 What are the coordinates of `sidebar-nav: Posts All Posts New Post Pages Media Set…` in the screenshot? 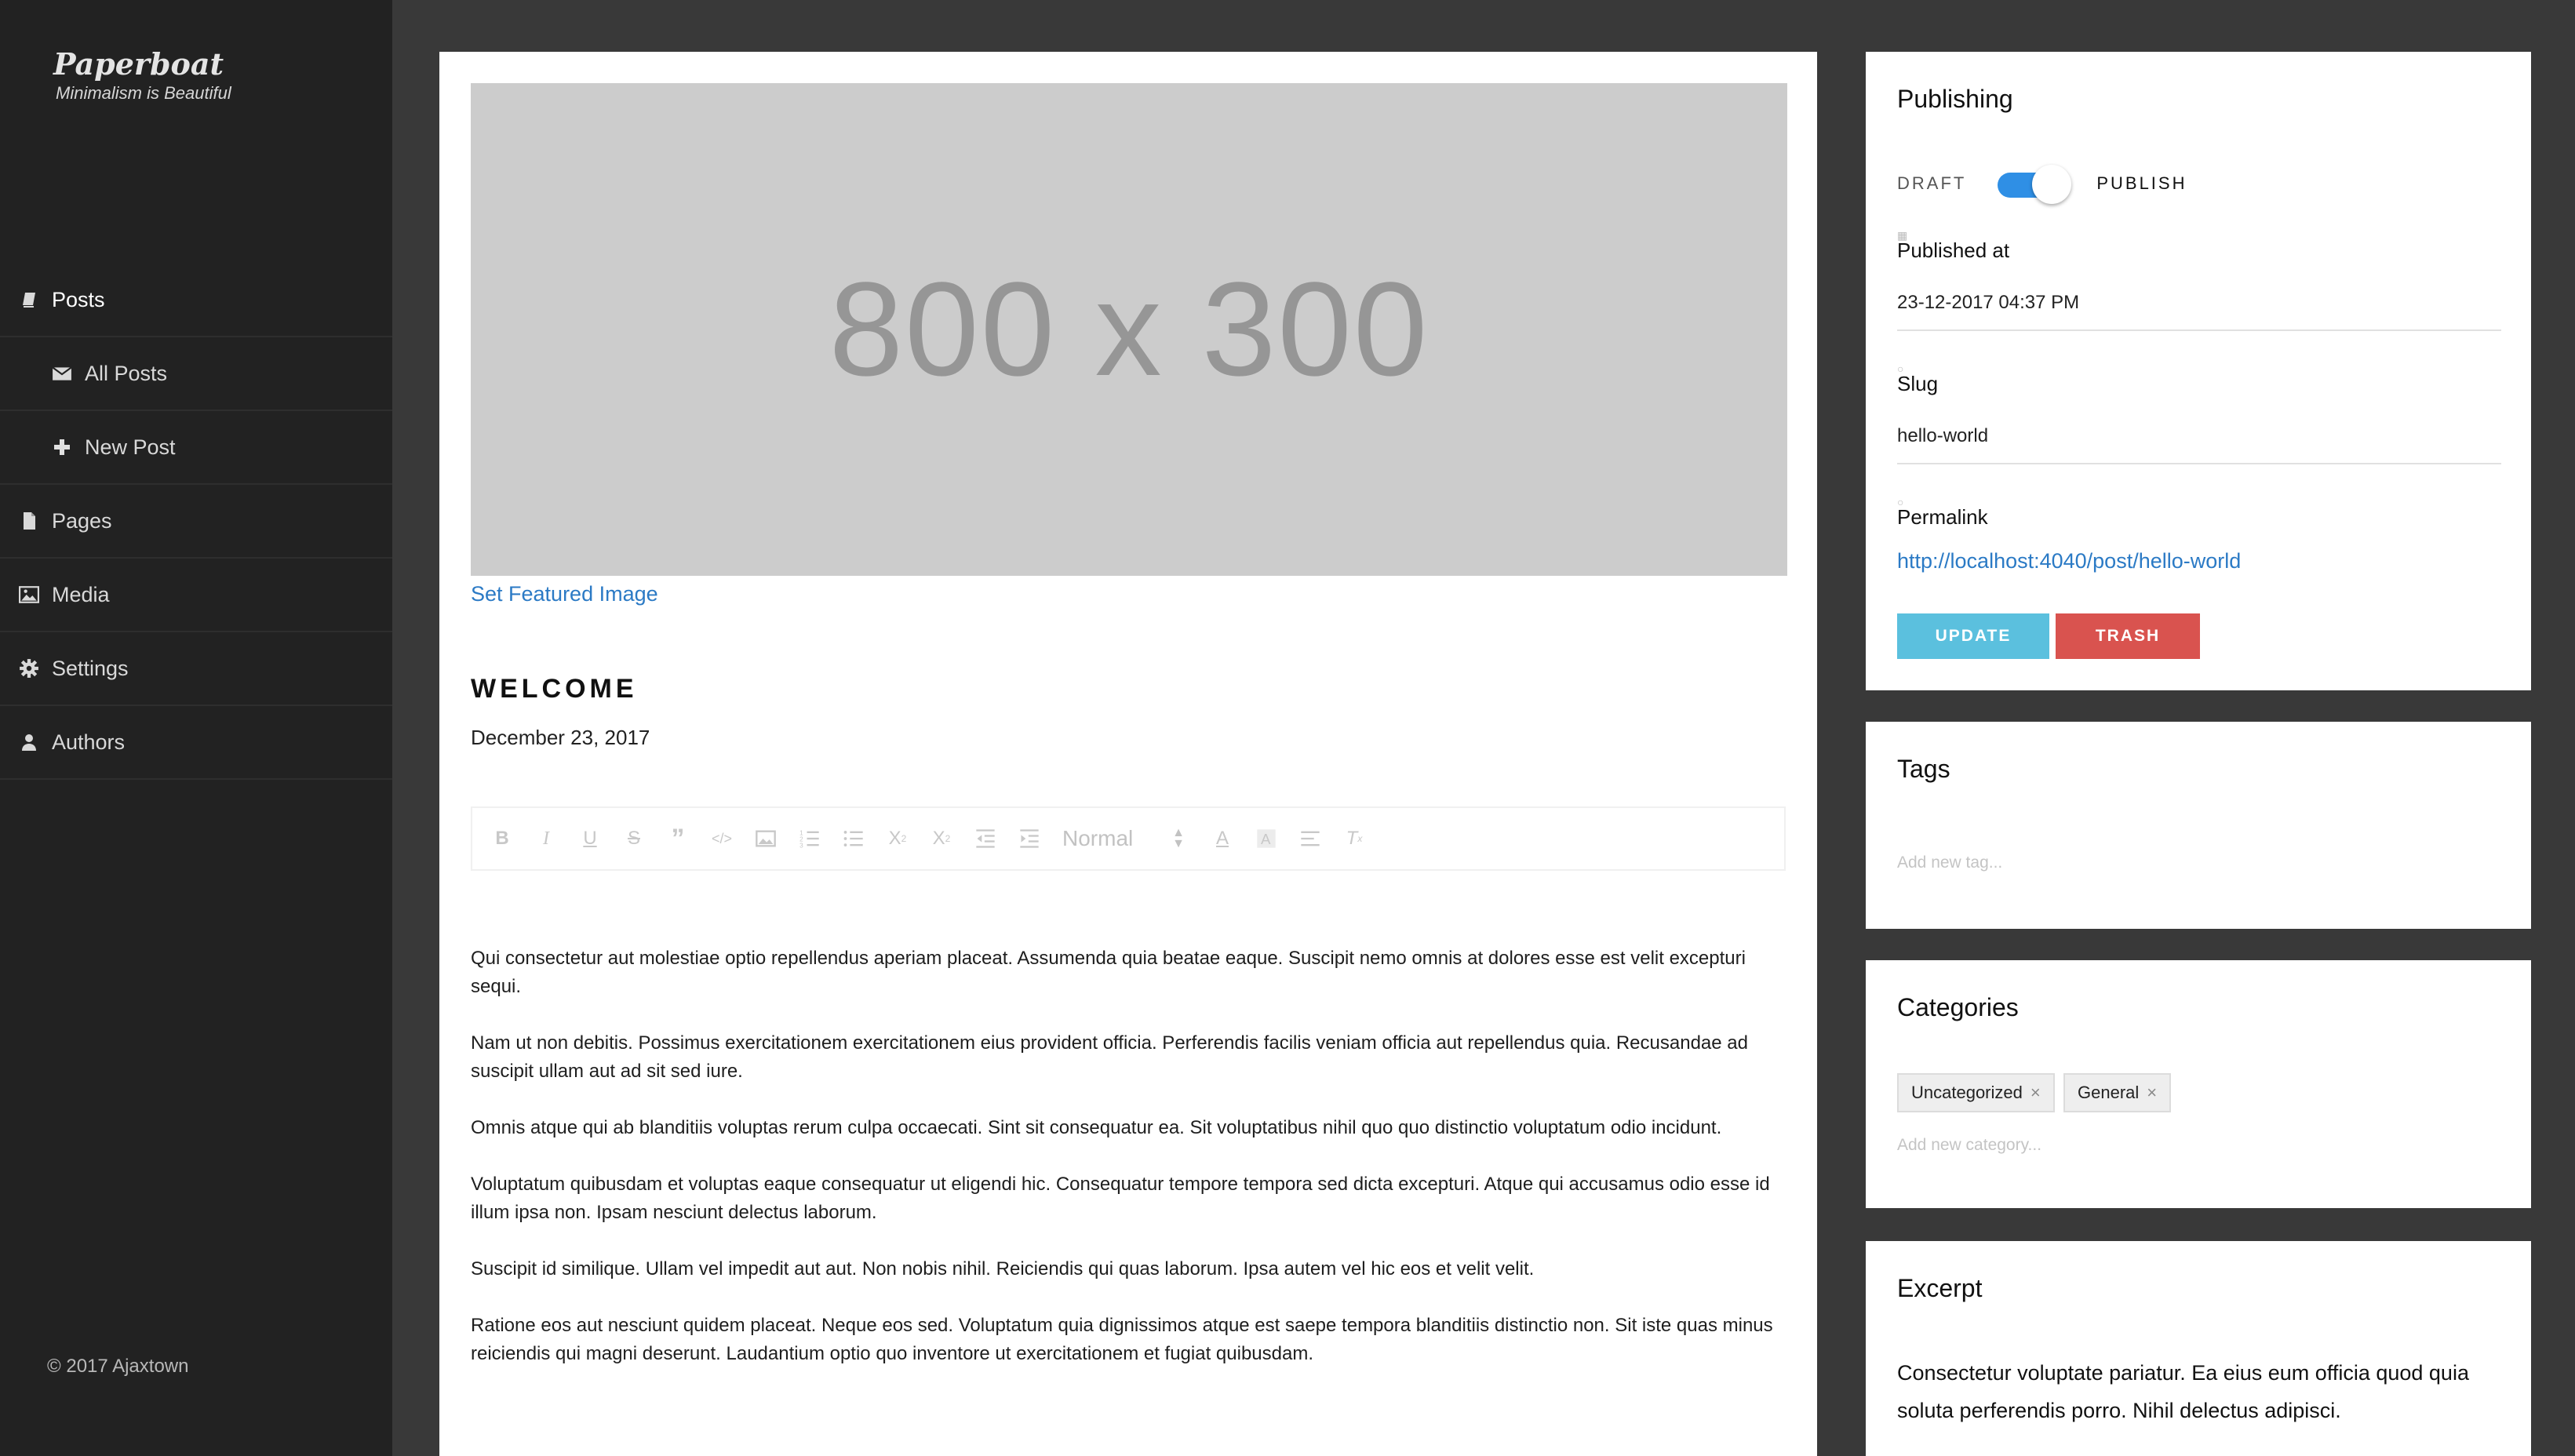 It's located at (196, 522).